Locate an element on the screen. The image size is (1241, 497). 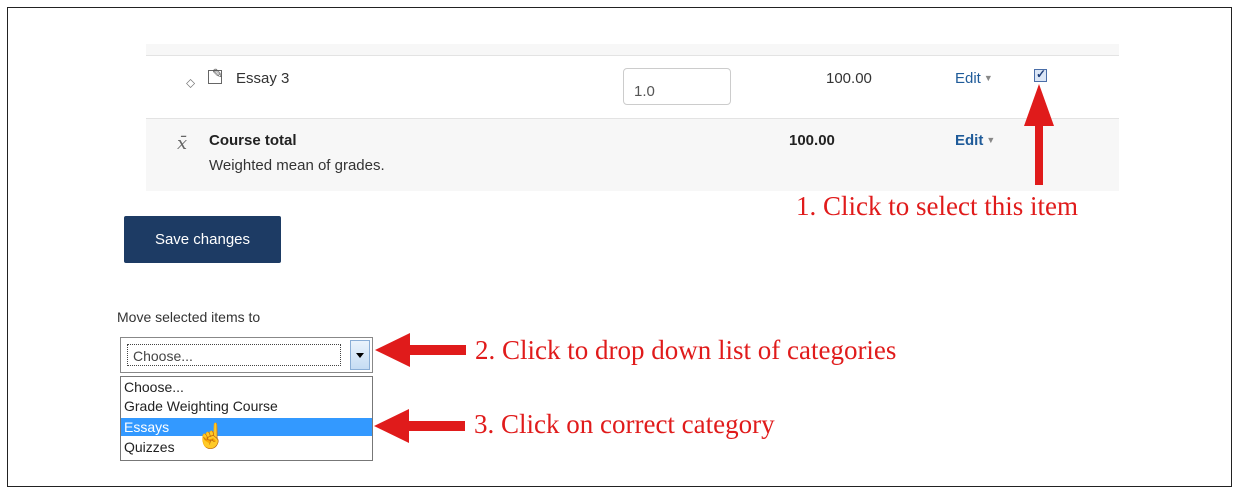
annotation-step-1: 1. Click to select this item is located at coordinates (937, 206).